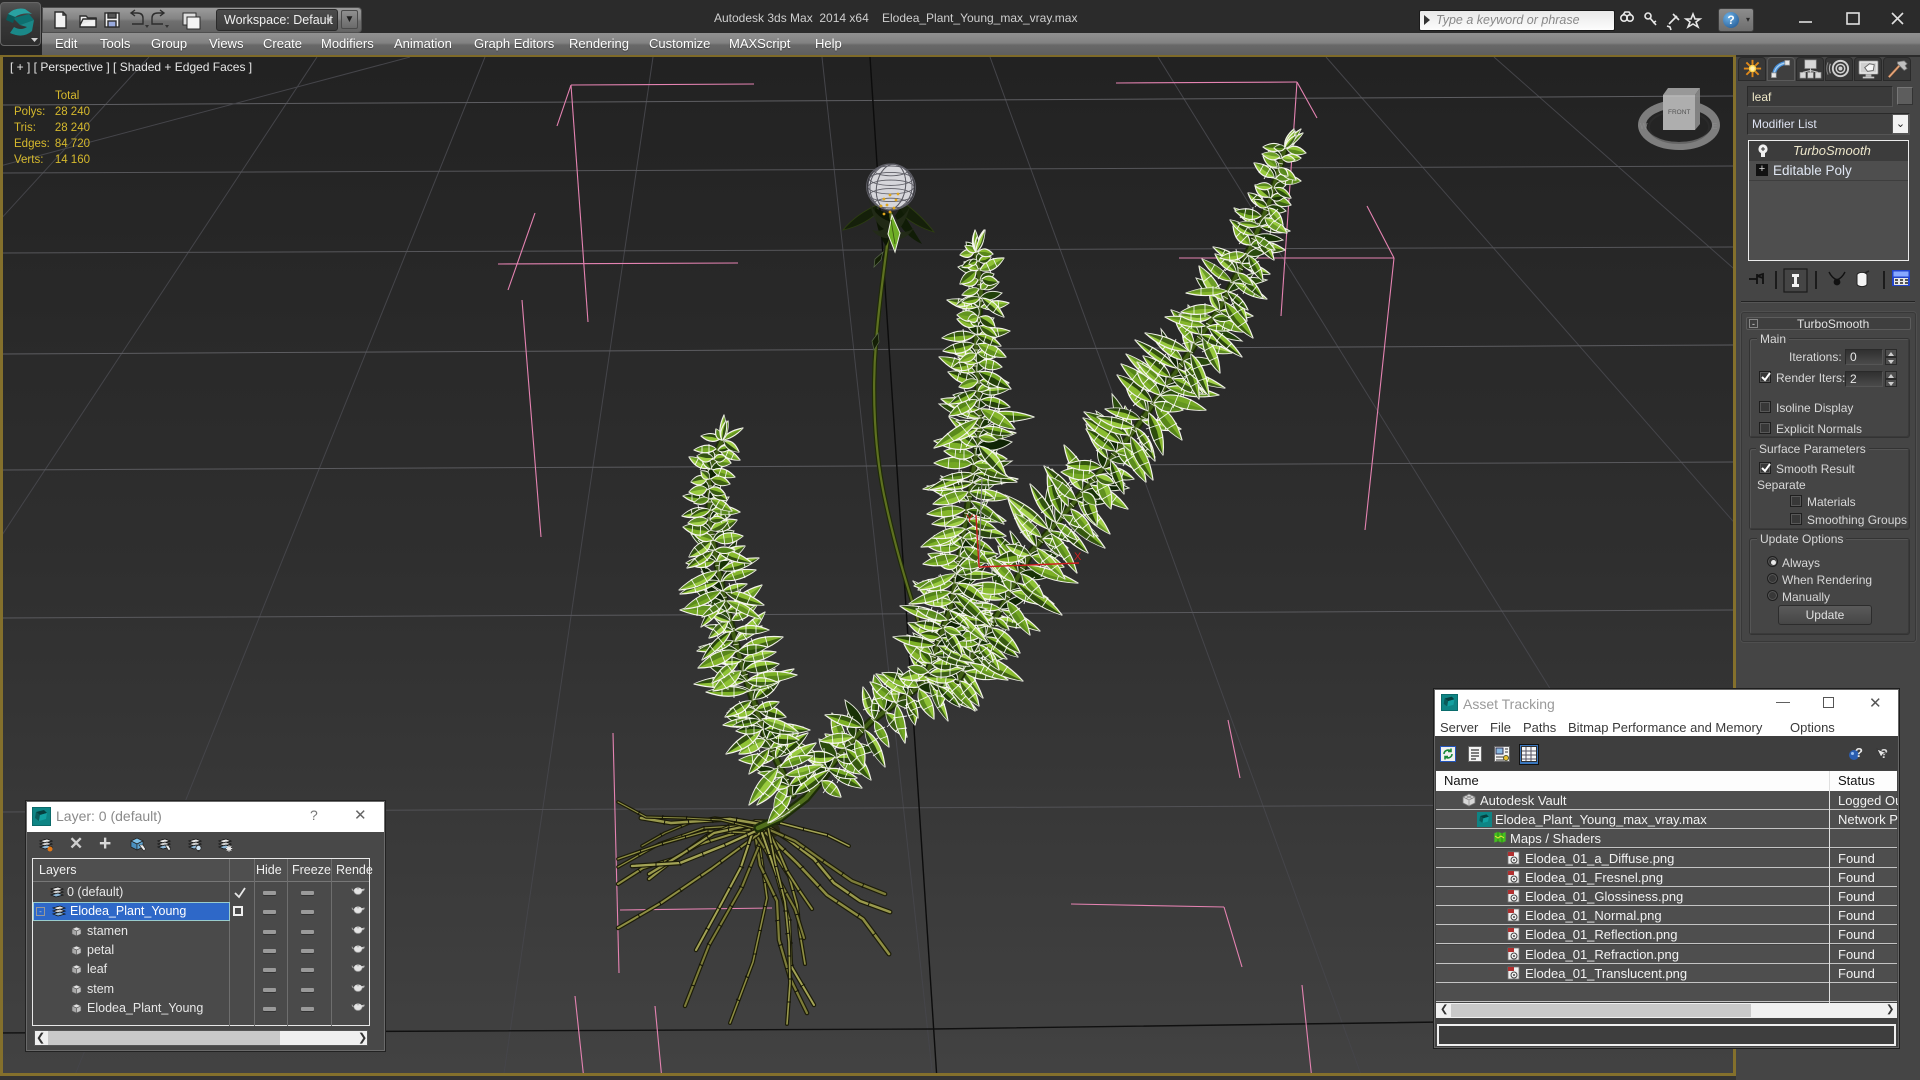 This screenshot has width=1920, height=1080. What do you see at coordinates (970, 519) in the screenshot?
I see `svg-text: Y` at bounding box center [970, 519].